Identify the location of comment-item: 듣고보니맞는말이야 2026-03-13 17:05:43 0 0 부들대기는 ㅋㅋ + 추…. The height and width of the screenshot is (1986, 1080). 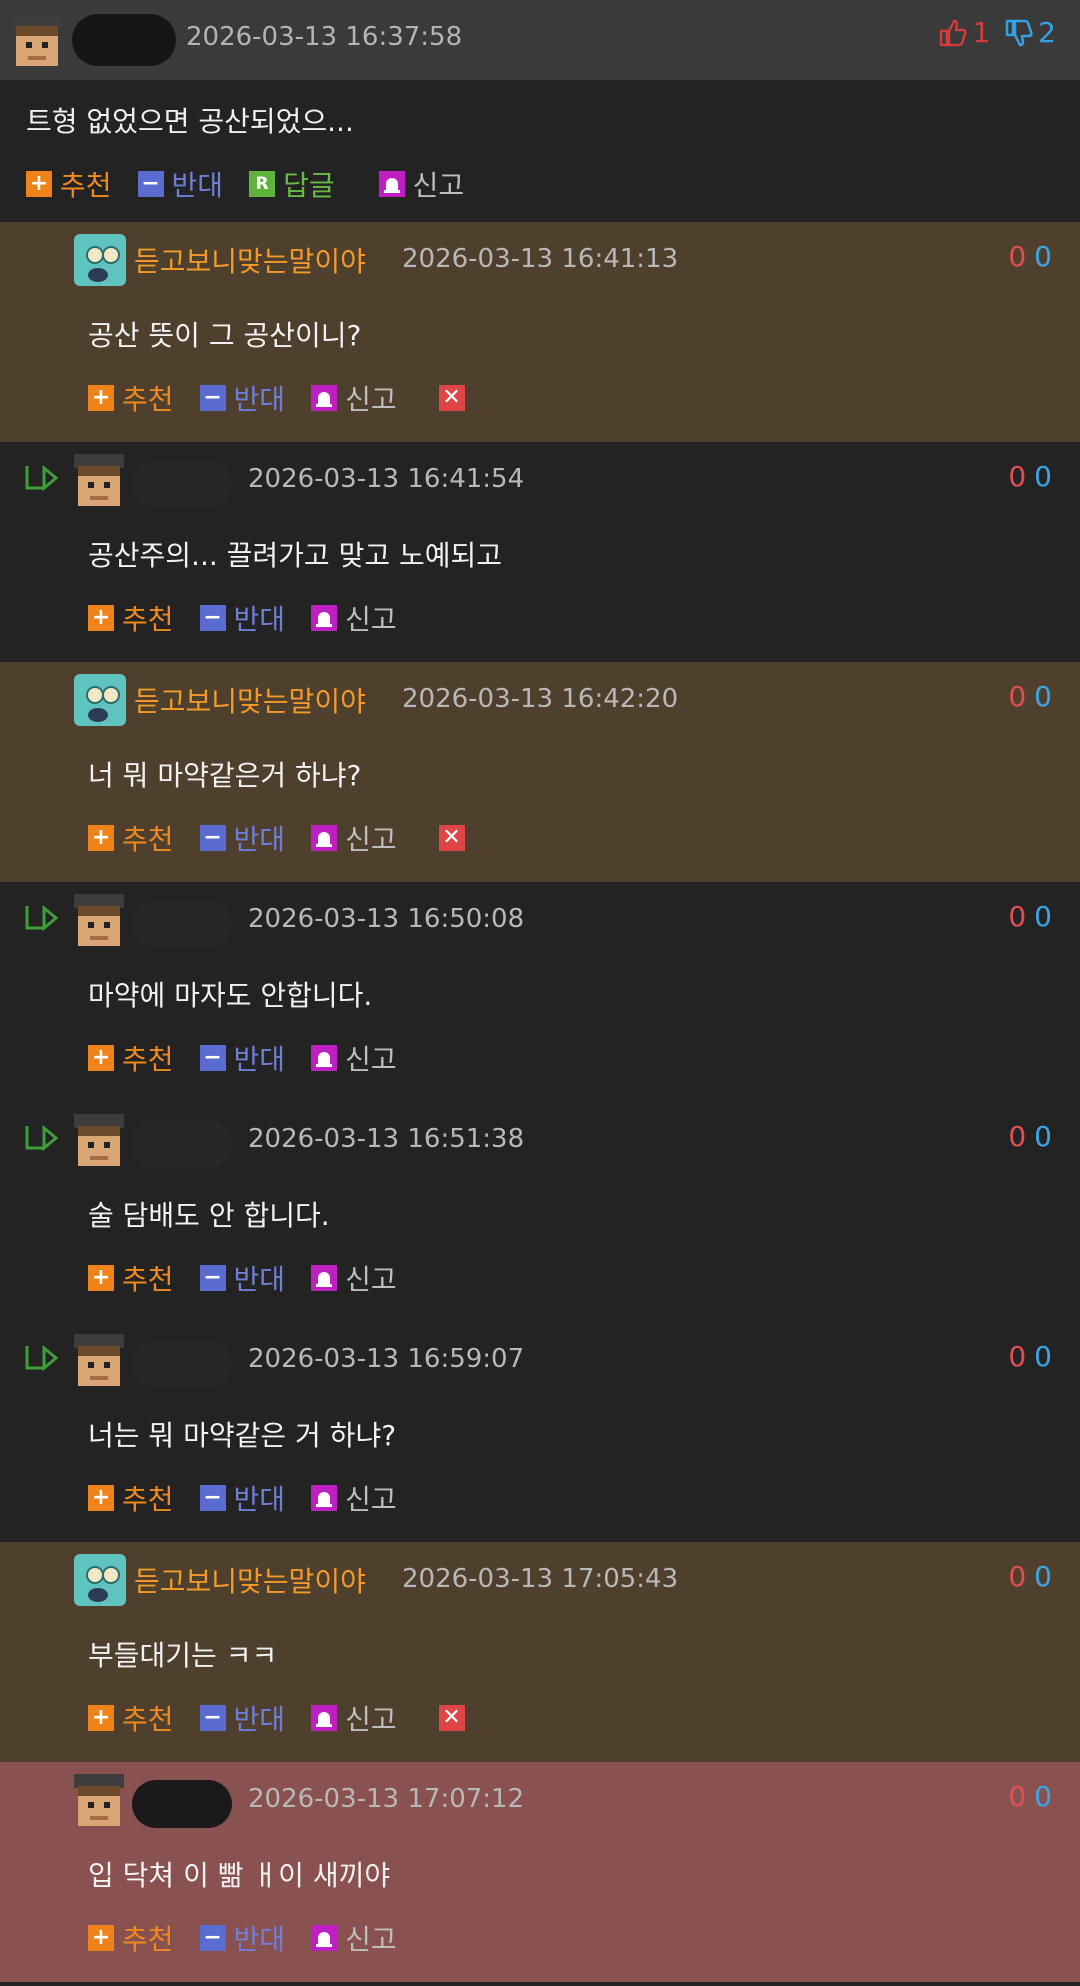
(540, 1652).